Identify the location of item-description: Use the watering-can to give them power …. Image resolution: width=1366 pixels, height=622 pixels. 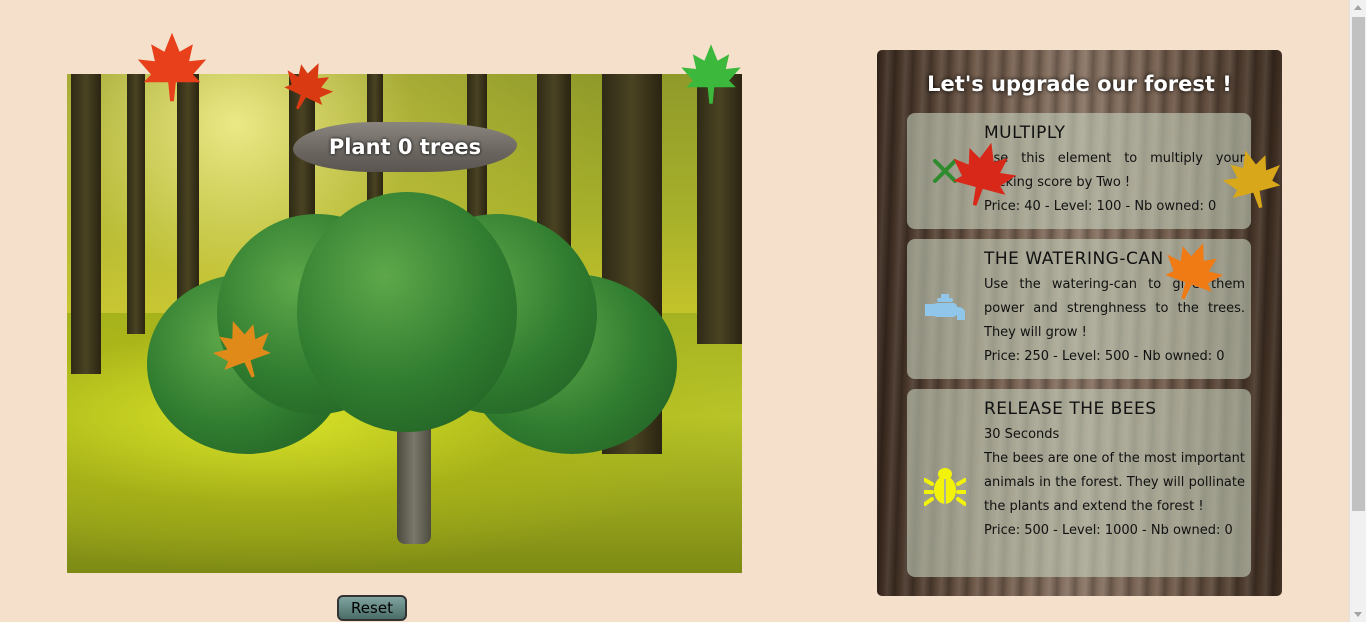
(1114, 308).